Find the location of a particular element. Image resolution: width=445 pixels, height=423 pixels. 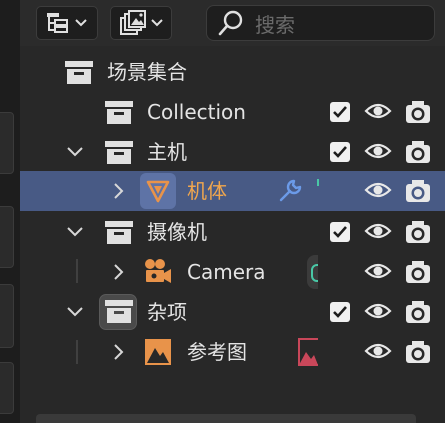

tree-row-collection: Collection is located at coordinates (232, 112).